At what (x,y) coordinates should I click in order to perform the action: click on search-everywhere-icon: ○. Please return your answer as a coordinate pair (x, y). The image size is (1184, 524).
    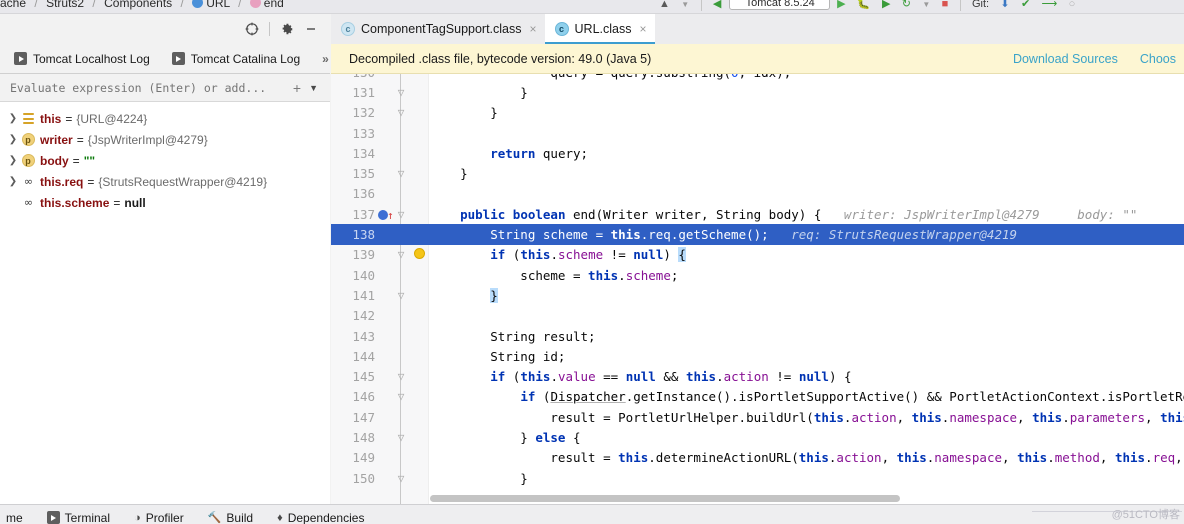
    Looking at the image, I should click on (1072, 5).